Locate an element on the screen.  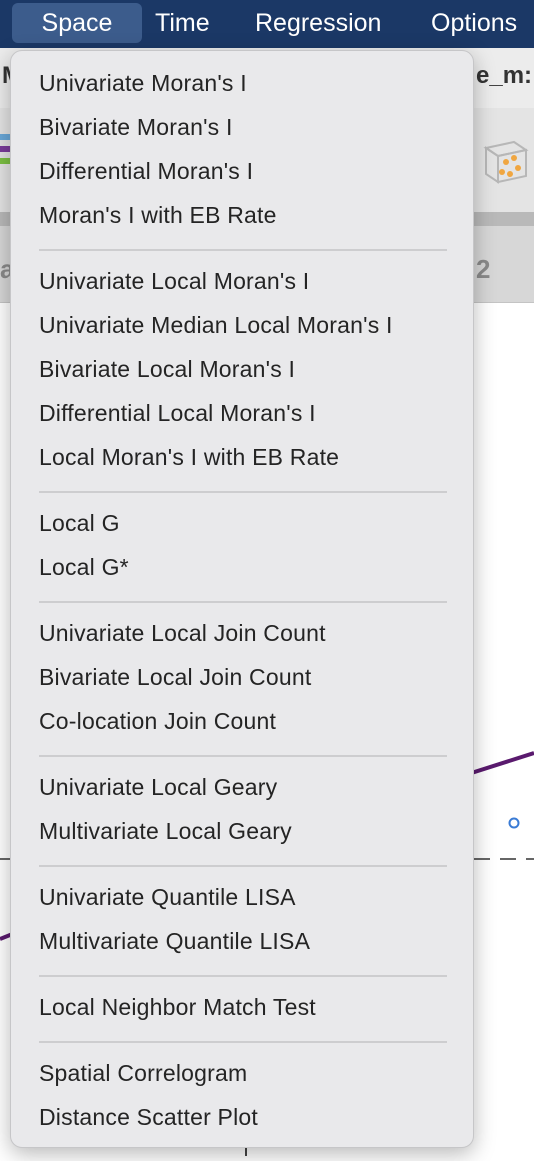
menu-item-univariate-moran-s-i: Univariate Moran's I is located at coordinates (143, 83).